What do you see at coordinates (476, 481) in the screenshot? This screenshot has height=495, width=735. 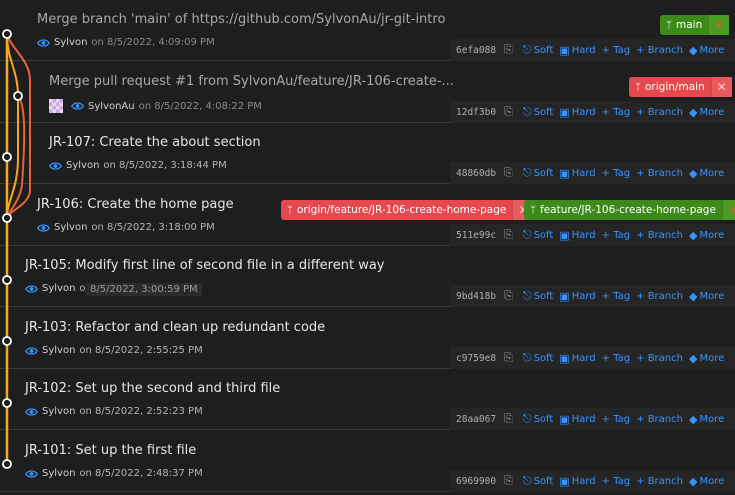 I see `commit-sha: 6969900` at bounding box center [476, 481].